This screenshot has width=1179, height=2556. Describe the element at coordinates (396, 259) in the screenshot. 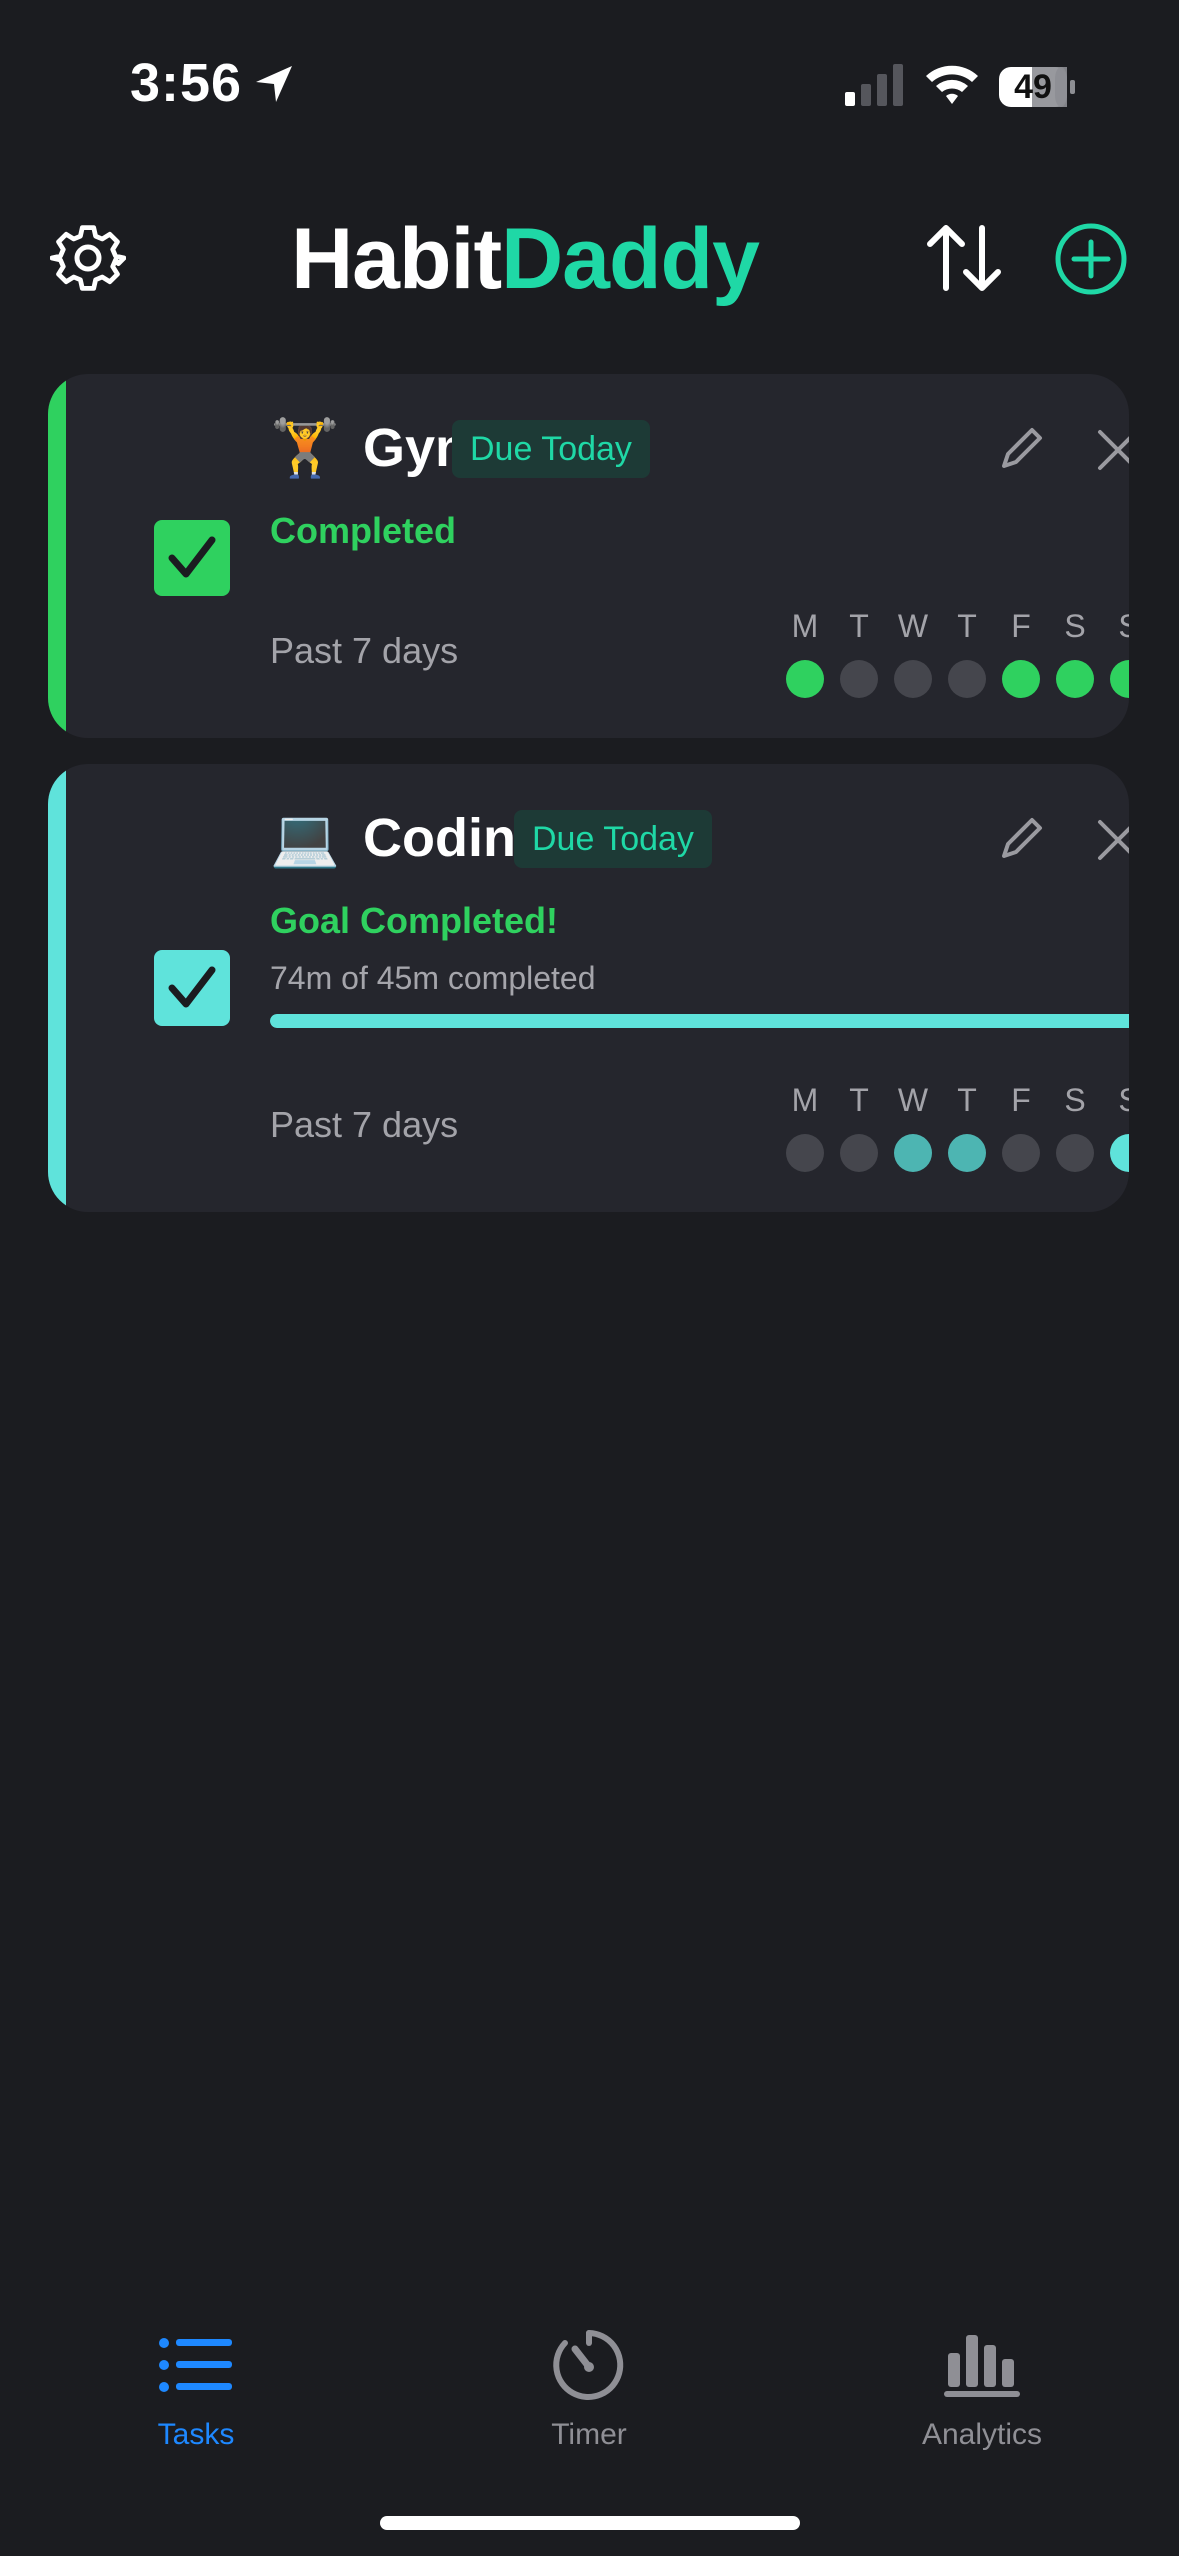

I see `app-title-part1: Habit` at that location.